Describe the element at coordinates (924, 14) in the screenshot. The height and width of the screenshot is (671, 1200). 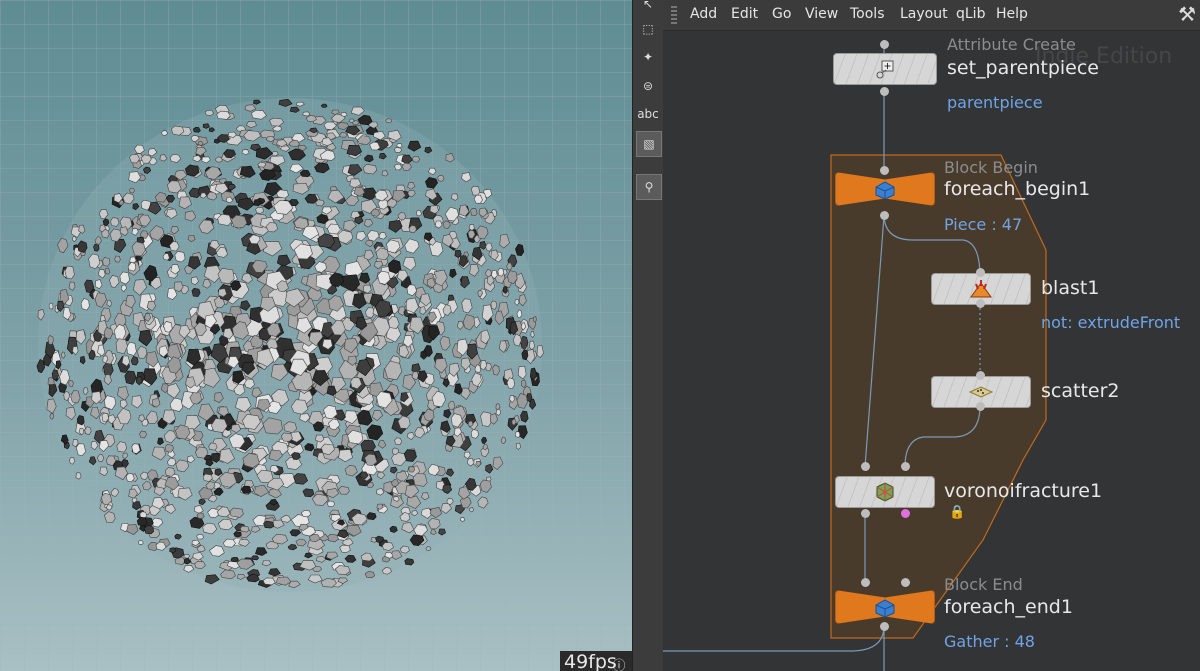
I see `menu-layout: Layout` at that location.